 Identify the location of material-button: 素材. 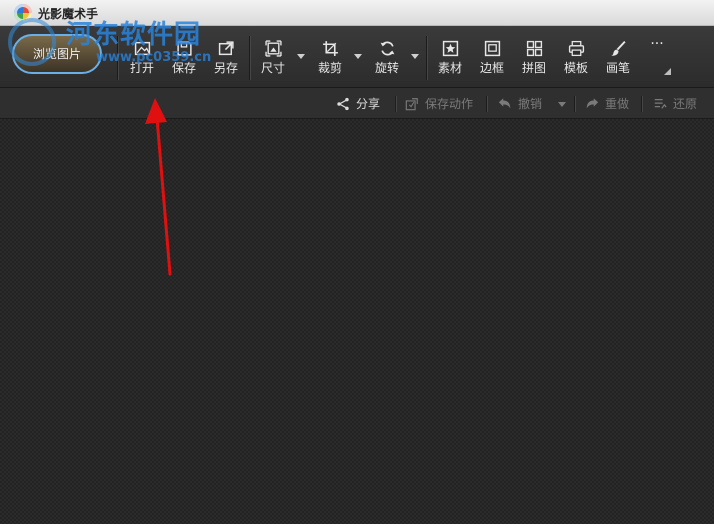
(450, 56).